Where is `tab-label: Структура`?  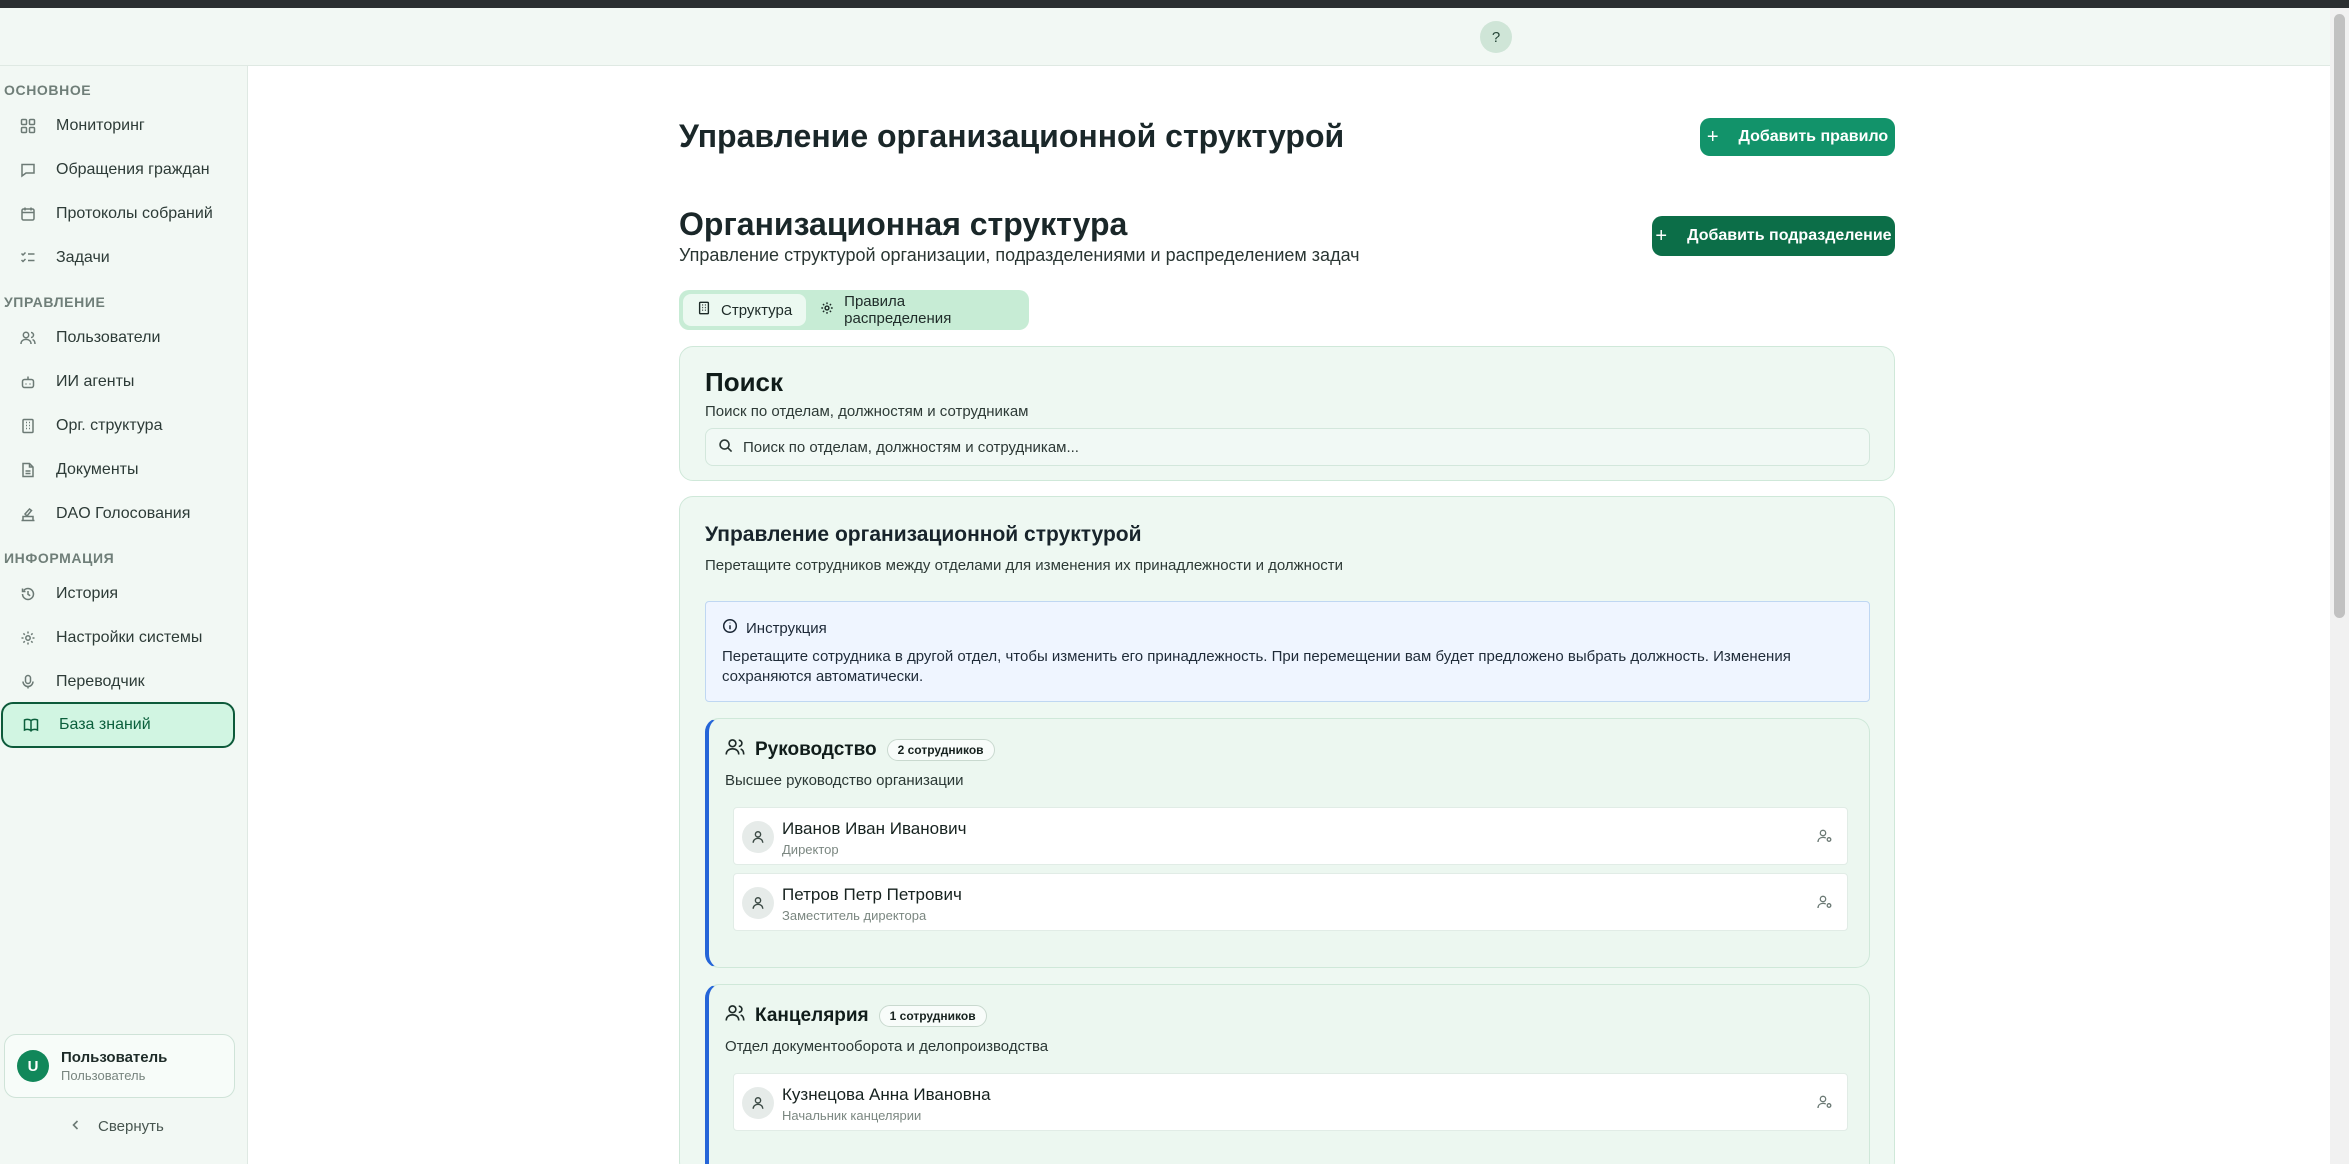 tab-label: Структура is located at coordinates (757, 310).